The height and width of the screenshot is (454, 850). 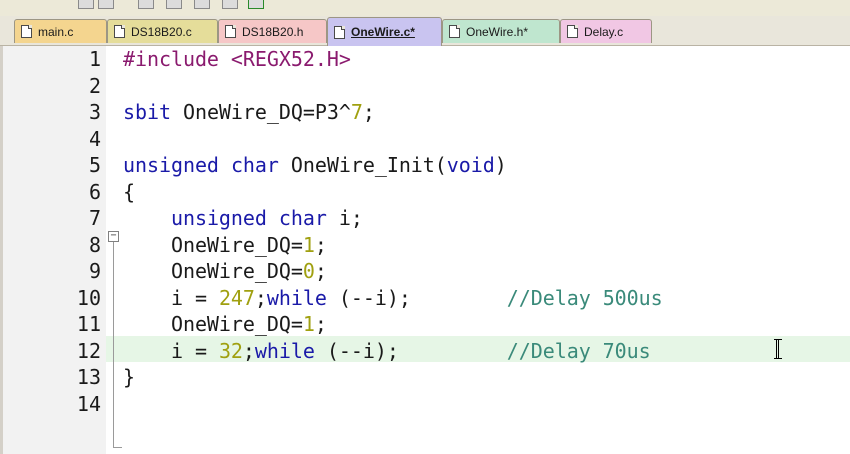 I want to click on text-cursor-icon, so click(x=778, y=349).